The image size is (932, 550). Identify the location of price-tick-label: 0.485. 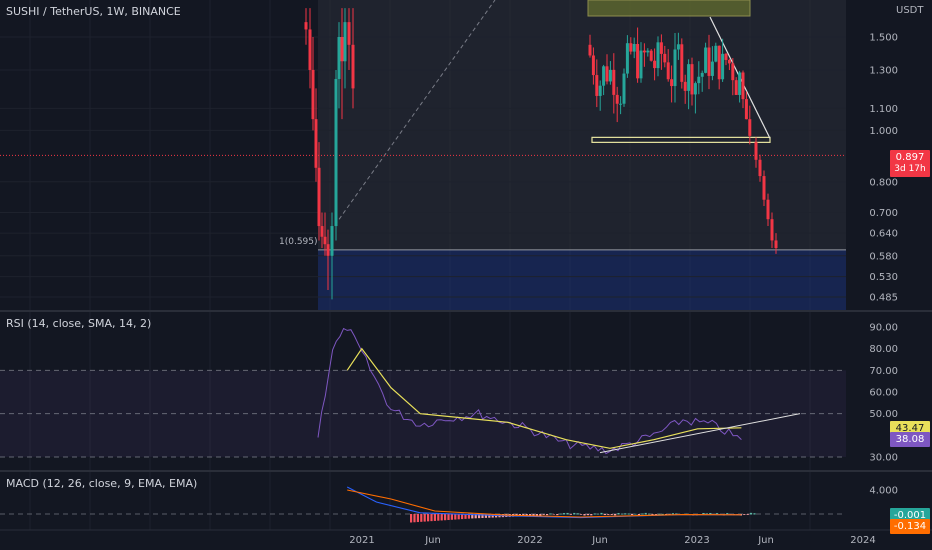
(883, 298).